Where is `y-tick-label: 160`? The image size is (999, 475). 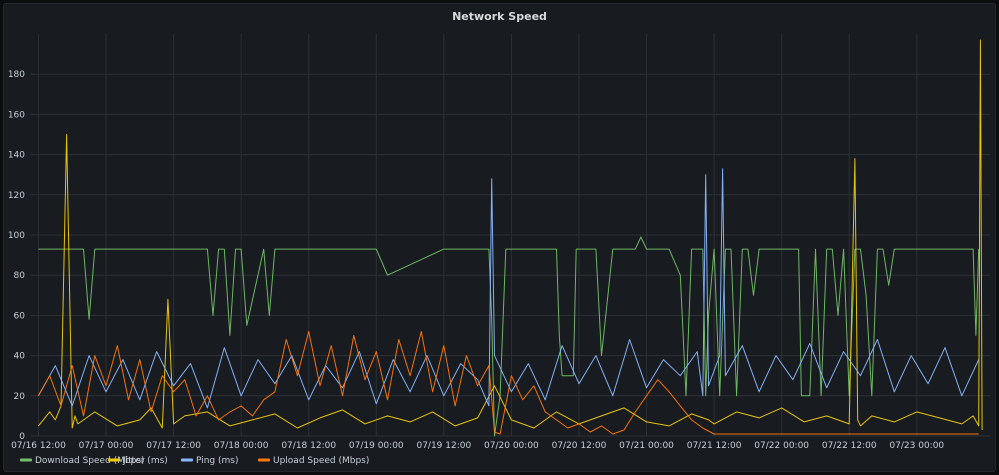 y-tick-label: 160 is located at coordinates (16, 115).